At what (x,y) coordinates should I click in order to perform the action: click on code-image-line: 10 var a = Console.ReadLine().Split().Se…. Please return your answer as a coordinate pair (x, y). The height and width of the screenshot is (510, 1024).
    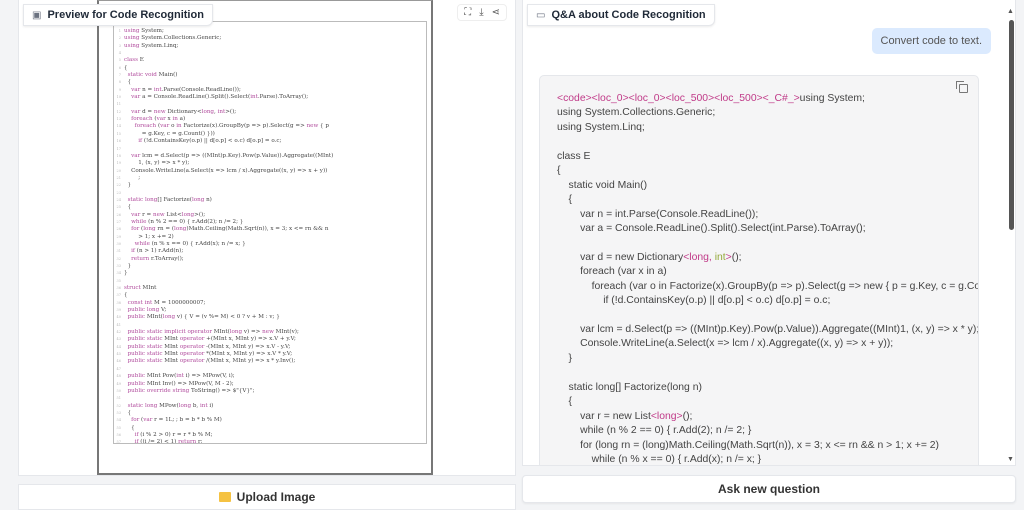
    Looking at the image, I should click on (270, 97).